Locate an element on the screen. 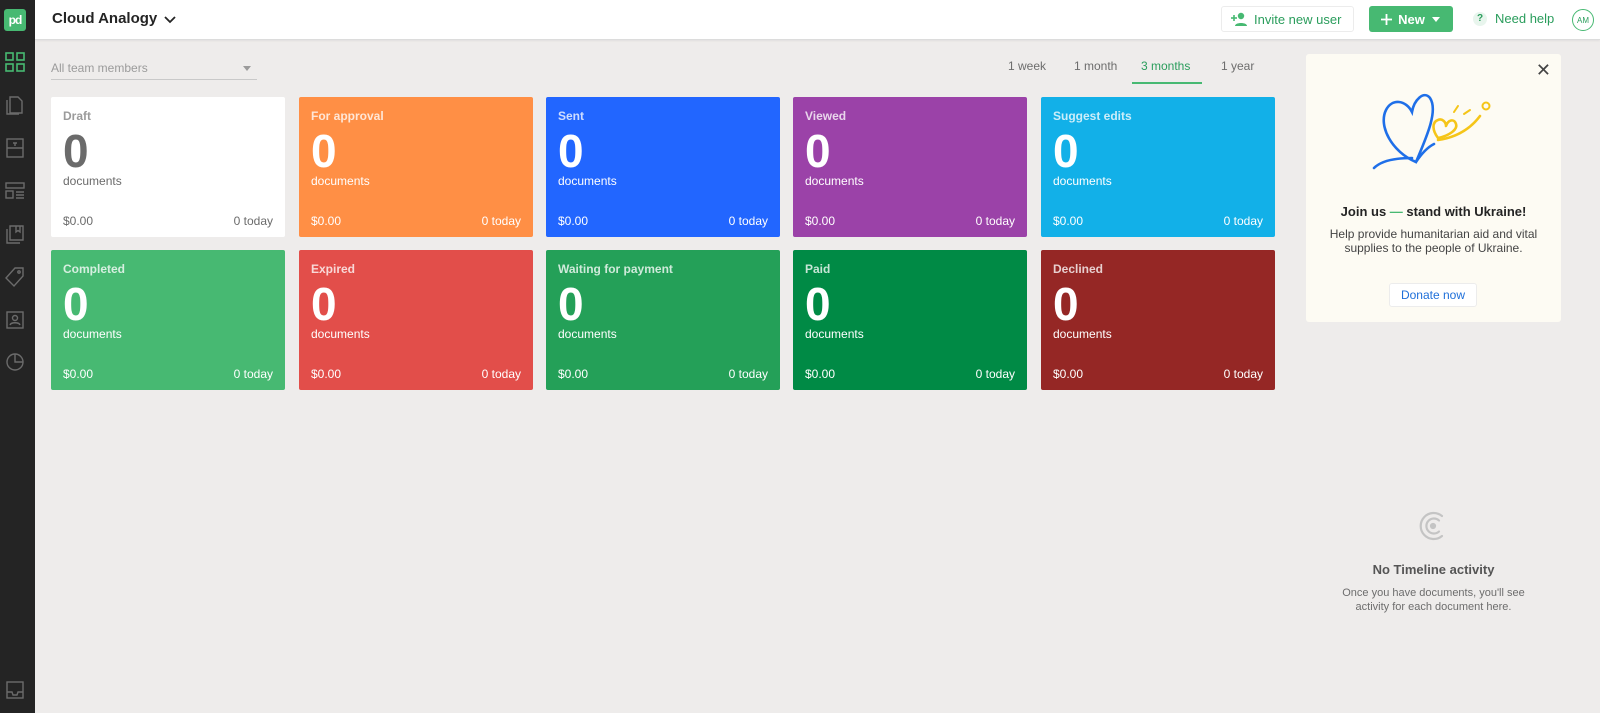  workspace-switcher: Cloud Analogy is located at coordinates (114, 18).